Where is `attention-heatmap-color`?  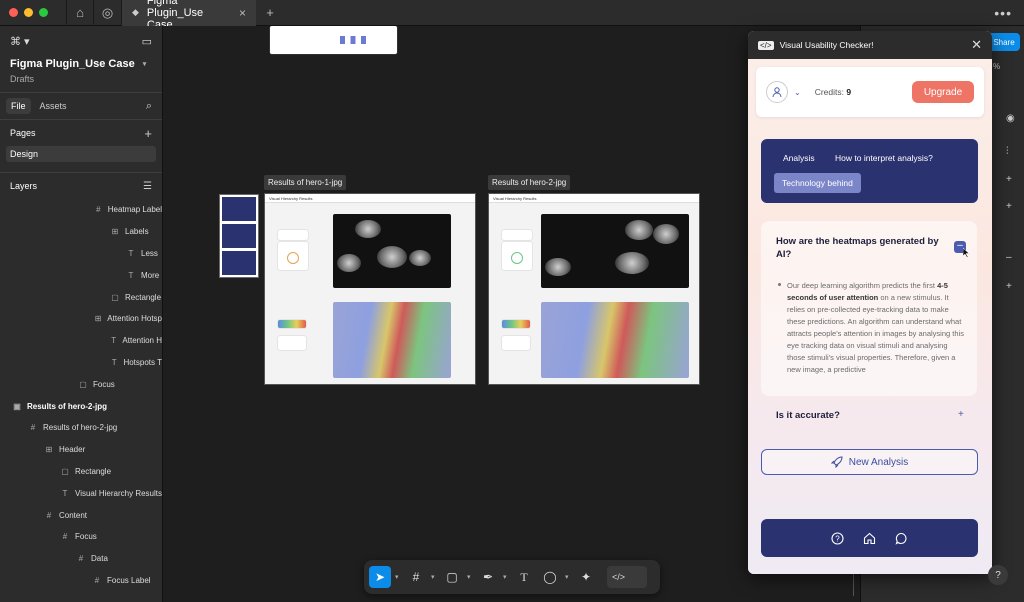 attention-heatmap-color is located at coordinates (615, 340).